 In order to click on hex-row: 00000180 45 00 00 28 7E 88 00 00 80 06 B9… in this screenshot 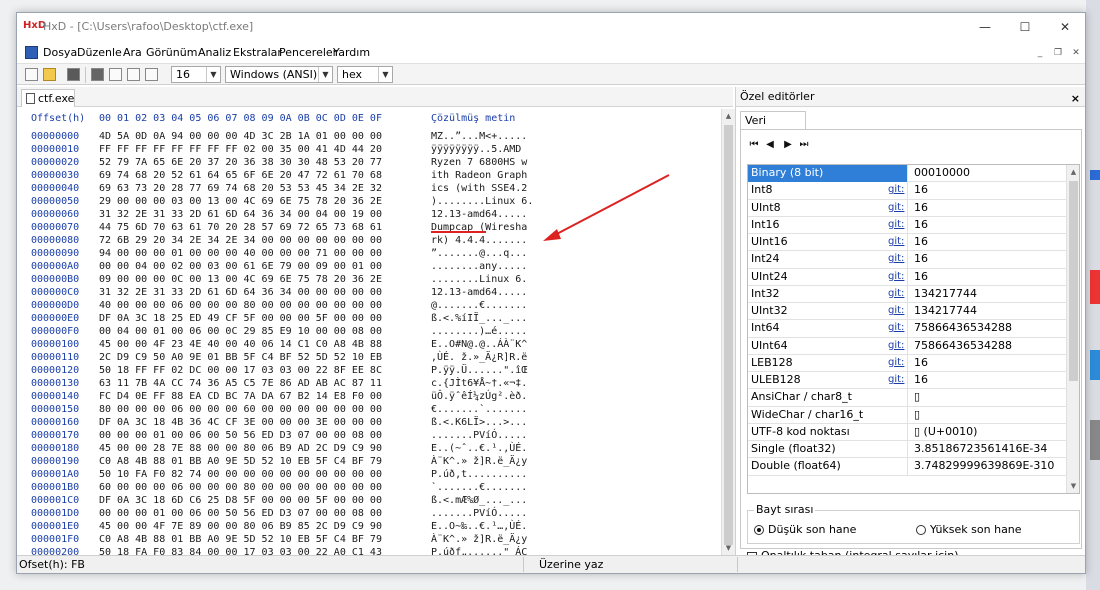, I will do `click(369, 449)`.